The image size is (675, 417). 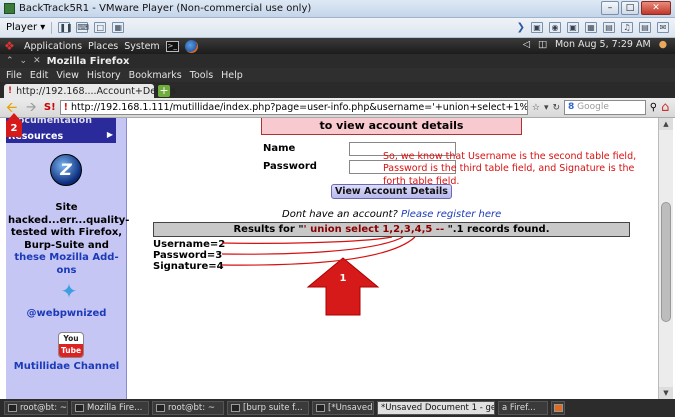 I want to click on window-close-icon: ✕, so click(x=37, y=61).